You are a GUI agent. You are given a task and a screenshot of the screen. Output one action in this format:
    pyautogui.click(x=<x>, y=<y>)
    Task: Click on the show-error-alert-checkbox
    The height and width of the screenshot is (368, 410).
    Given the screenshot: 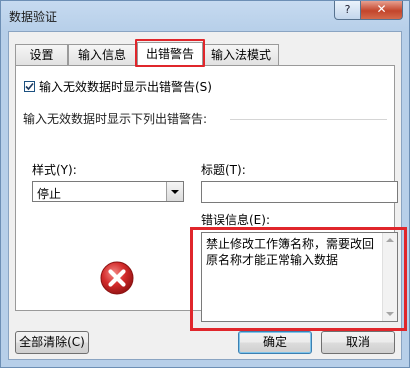 What is the action you would take?
    pyautogui.click(x=29, y=86)
    